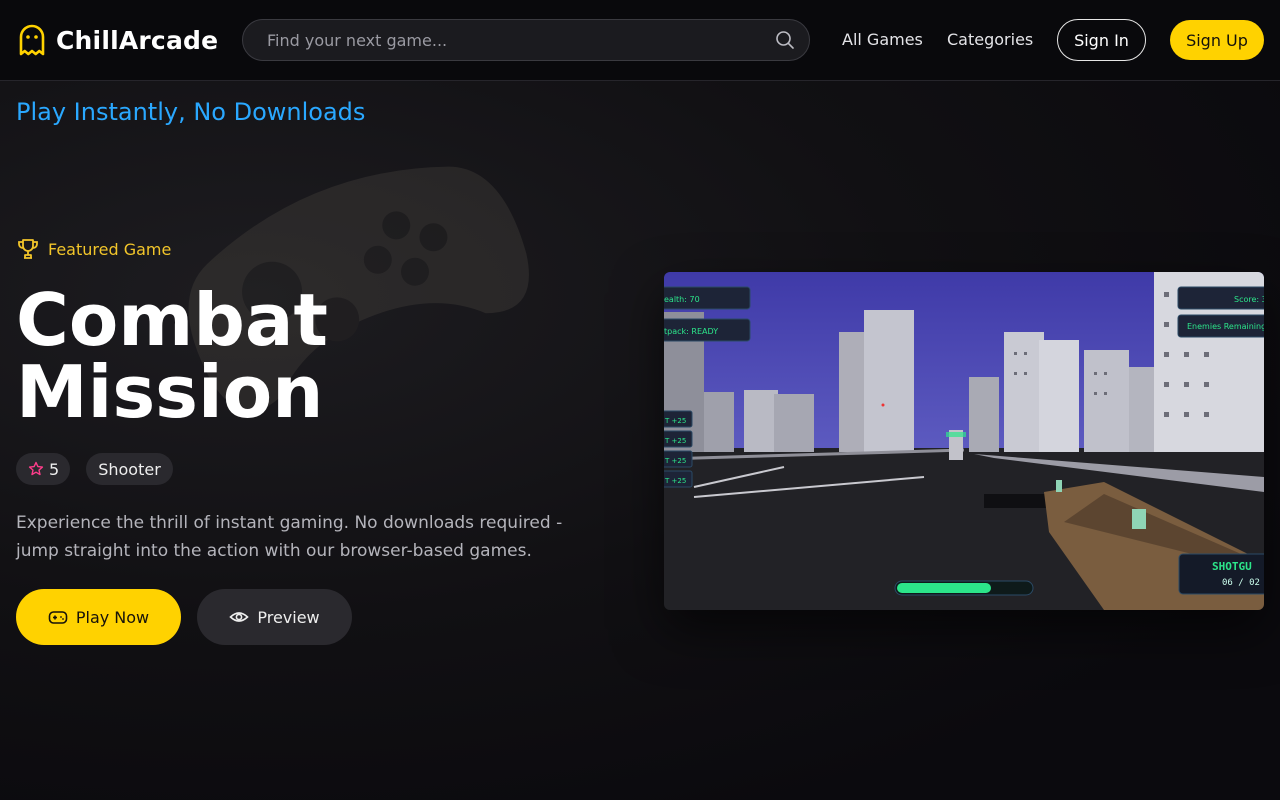  I want to click on sign-up-button: Sign Up, so click(1217, 40).